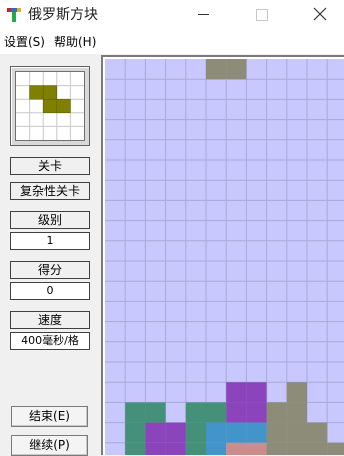 The image size is (344, 456). Describe the element at coordinates (50, 341) in the screenshot. I see `speed-value: 400毫秒/格` at that location.